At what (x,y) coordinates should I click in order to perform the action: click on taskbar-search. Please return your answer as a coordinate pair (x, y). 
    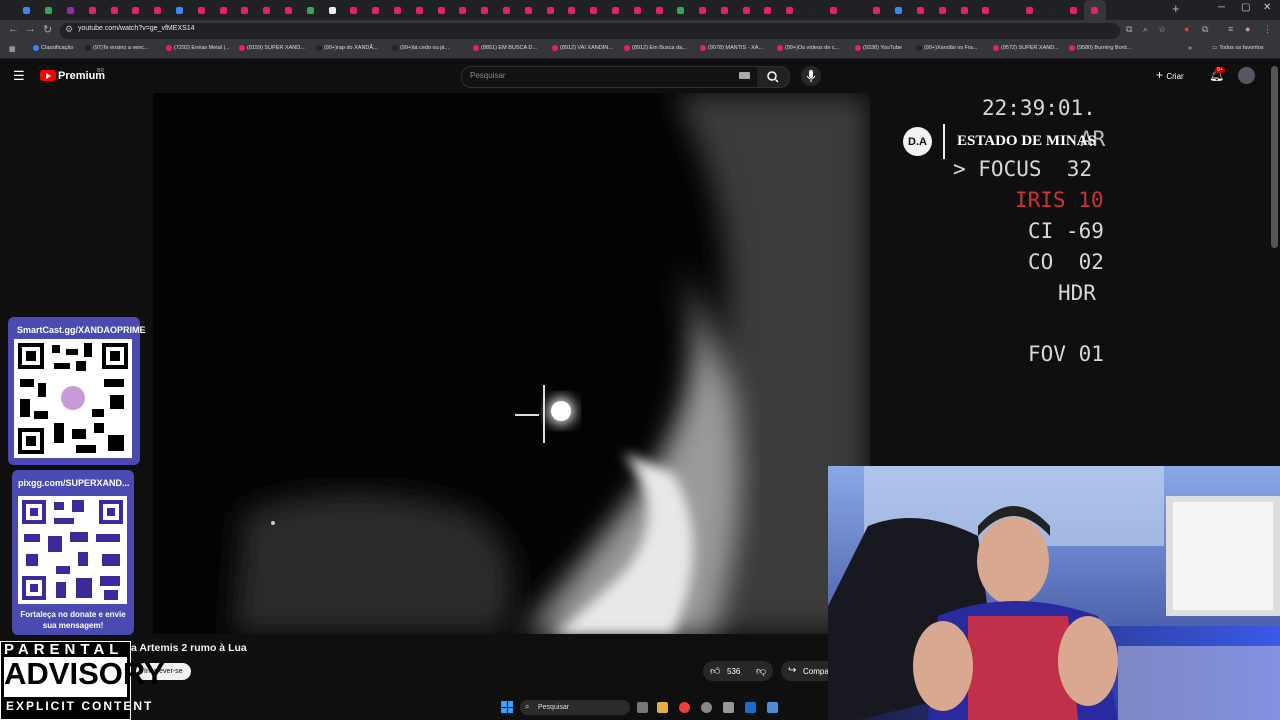
    Looking at the image, I should click on (575, 707).